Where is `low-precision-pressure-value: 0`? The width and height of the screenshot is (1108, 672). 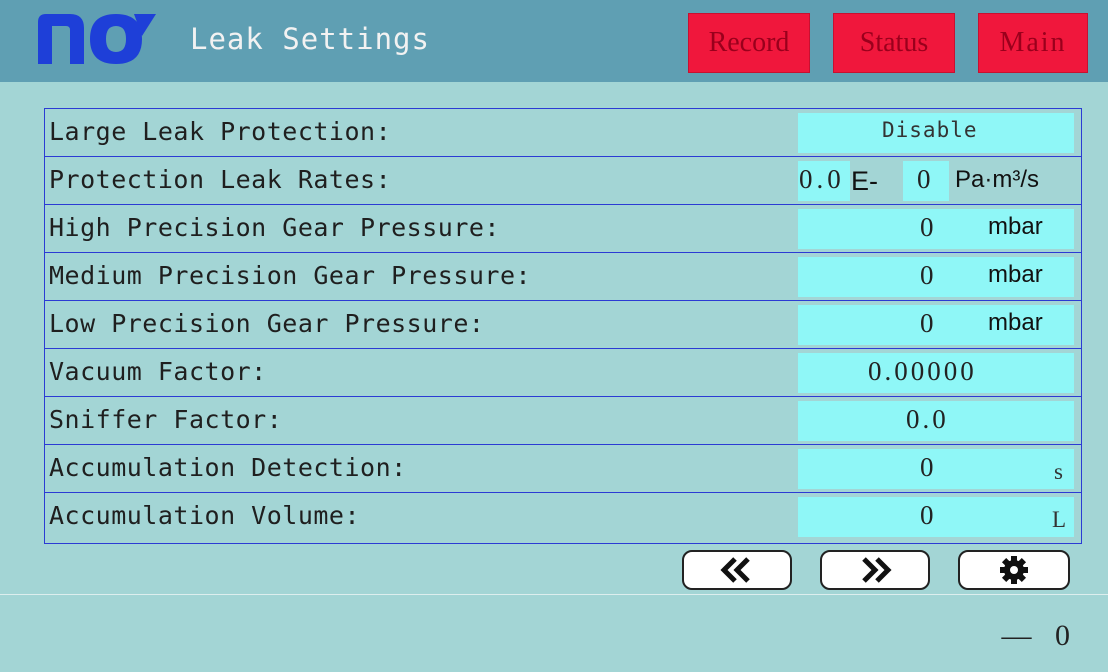 low-precision-pressure-value: 0 is located at coordinates (927, 323).